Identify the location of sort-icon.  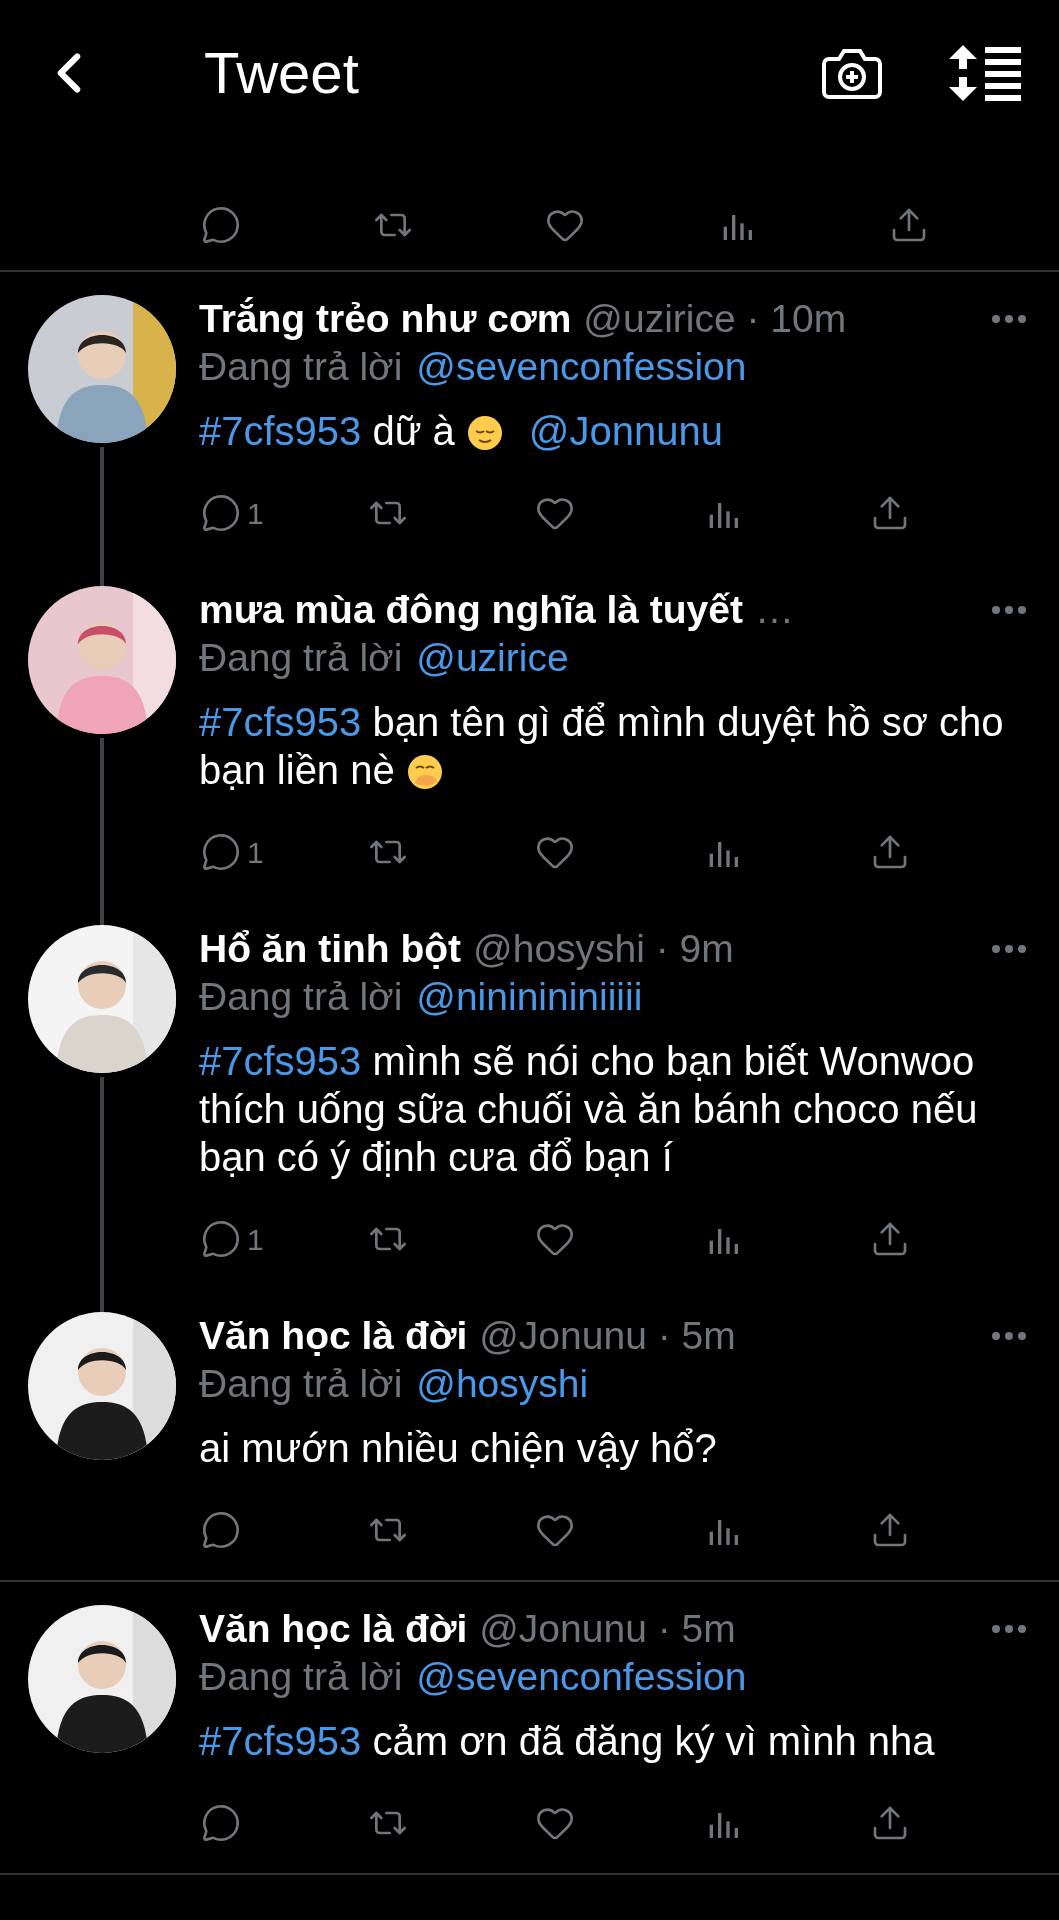
(986, 72).